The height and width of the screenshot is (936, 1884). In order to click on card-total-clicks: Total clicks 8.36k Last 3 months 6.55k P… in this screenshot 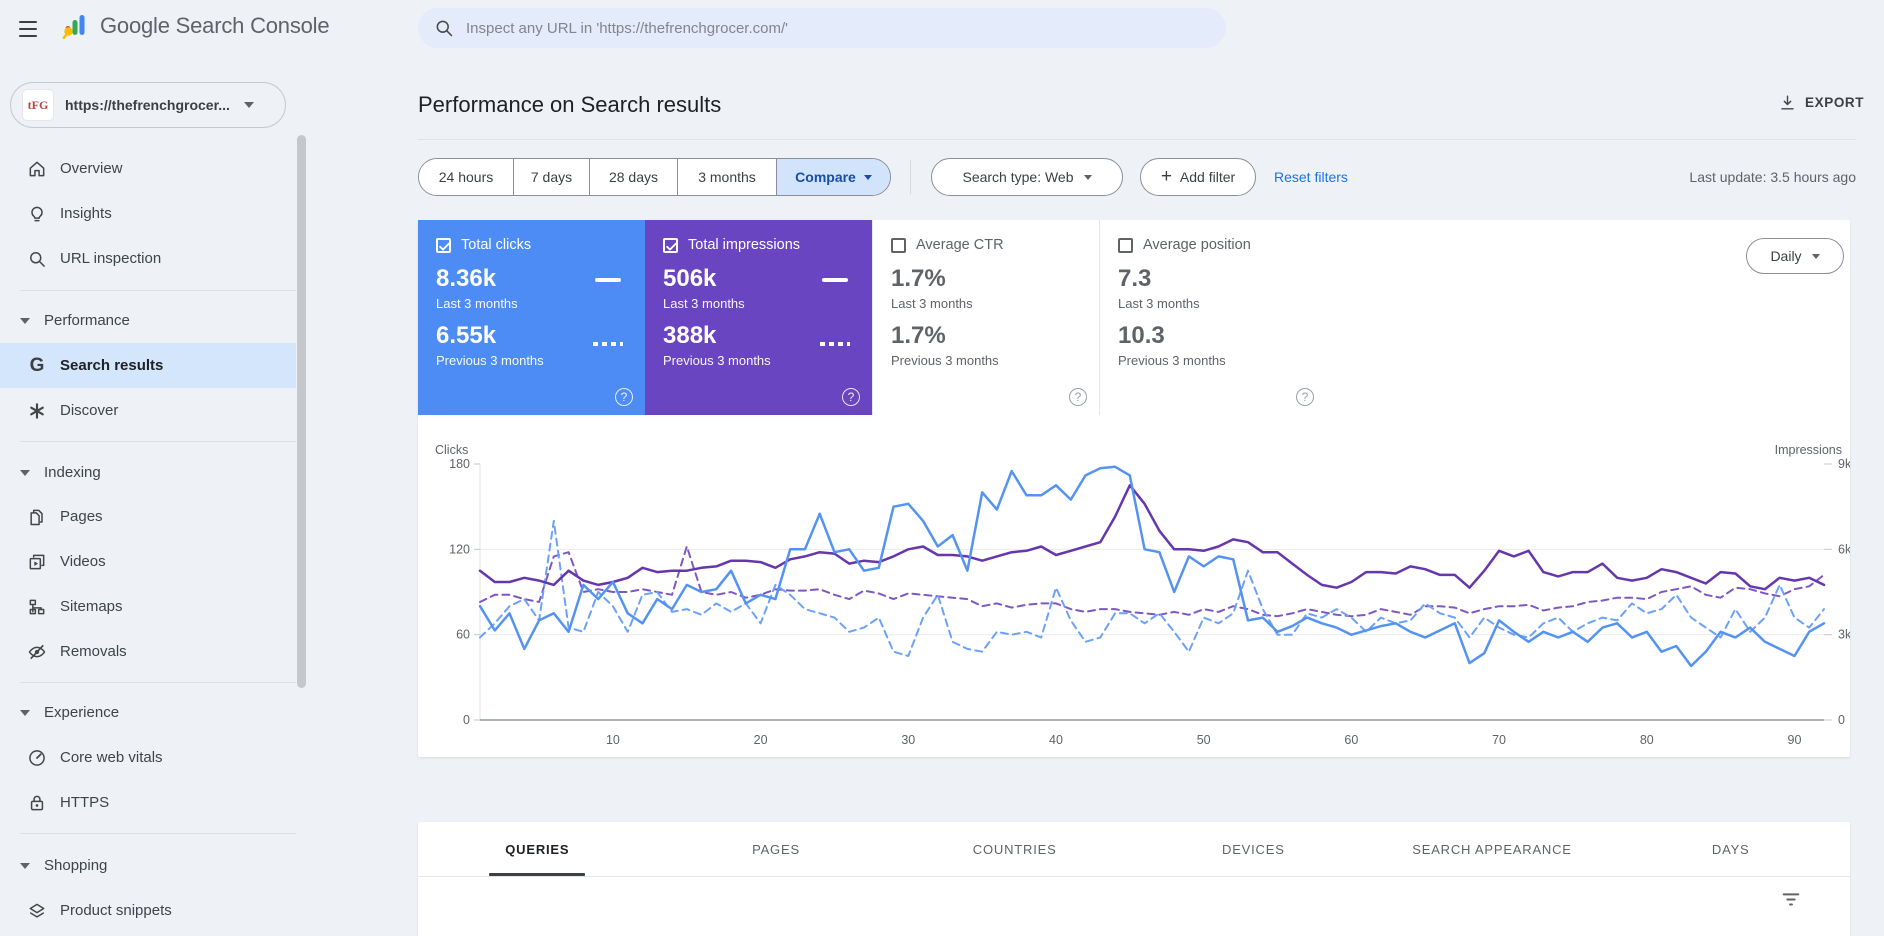, I will do `click(531, 317)`.